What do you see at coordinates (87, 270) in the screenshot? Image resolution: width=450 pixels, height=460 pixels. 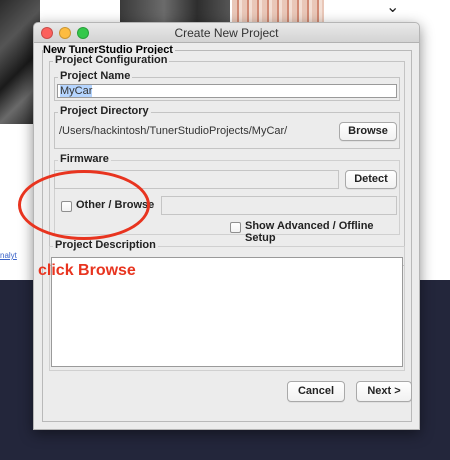 I see `tutorial-annotation: click Browse` at bounding box center [87, 270].